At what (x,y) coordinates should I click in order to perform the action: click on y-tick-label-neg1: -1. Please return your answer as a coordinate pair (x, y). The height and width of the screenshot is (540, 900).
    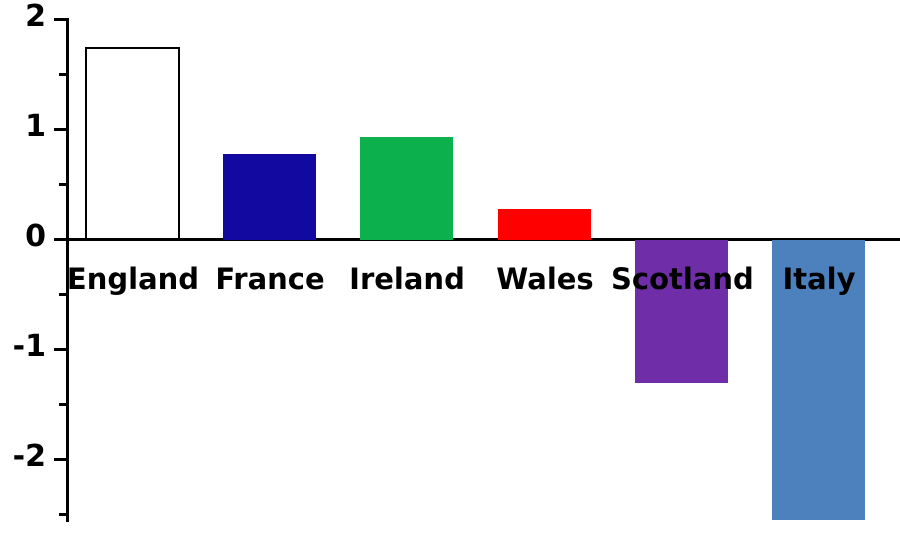
    Looking at the image, I should click on (29, 346).